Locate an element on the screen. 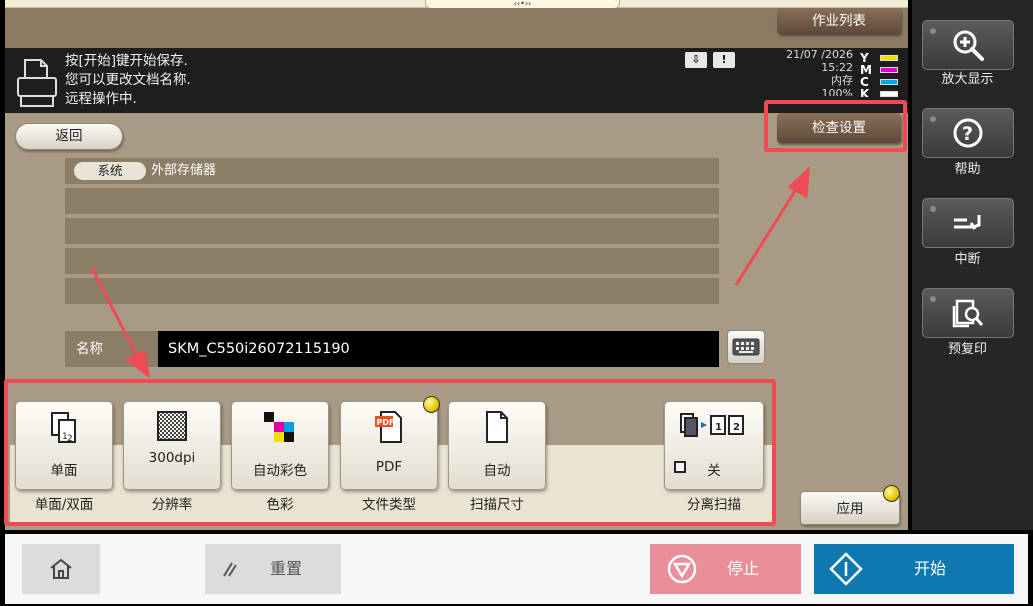 Image resolution: width=1033 pixels, height=606 pixels. stop-label: 停止 is located at coordinates (743, 568).